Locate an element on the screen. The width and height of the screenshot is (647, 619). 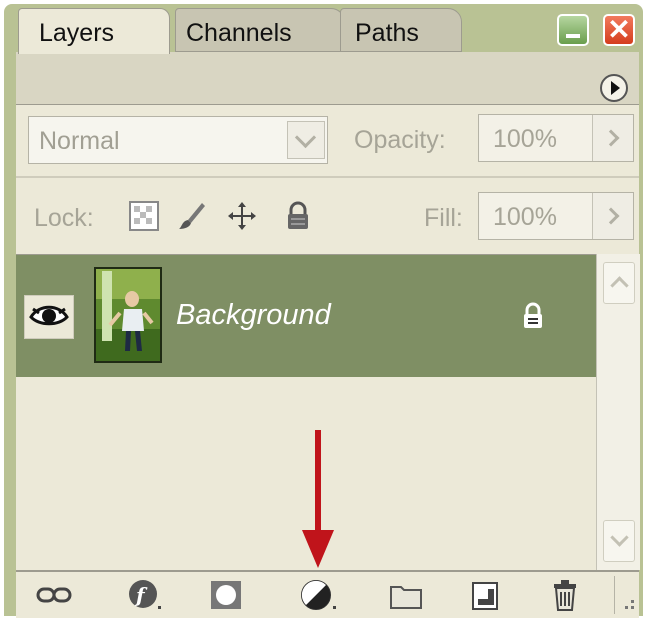
annotation-arrow-icon is located at coordinates (318, 499).